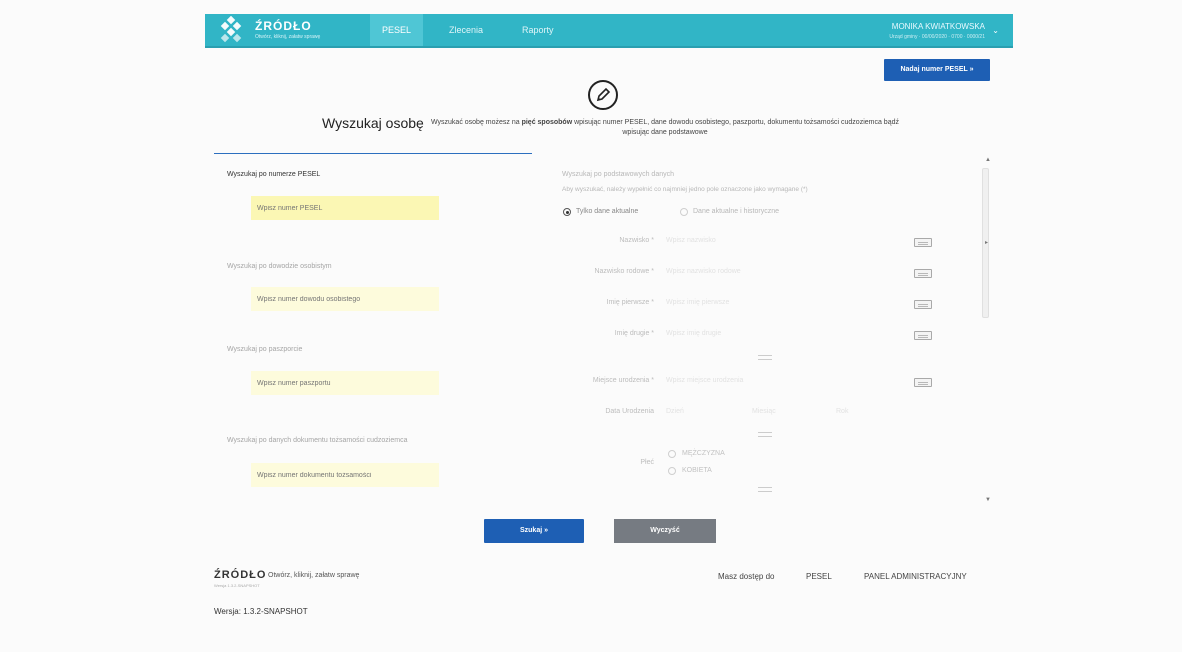  Describe the element at coordinates (630, 302) in the screenshot. I see `field-label-first-name: Imię pierwsze *` at that location.